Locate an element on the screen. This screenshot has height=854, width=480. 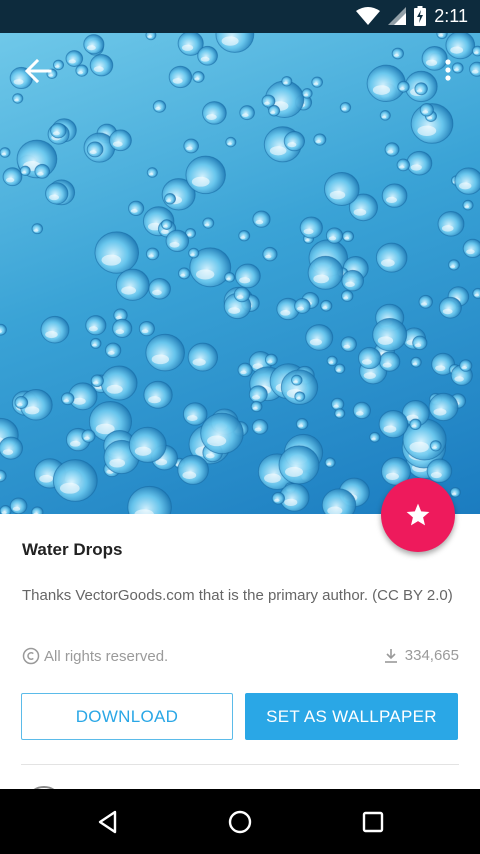
overflow-menu-button is located at coordinates (448, 71).